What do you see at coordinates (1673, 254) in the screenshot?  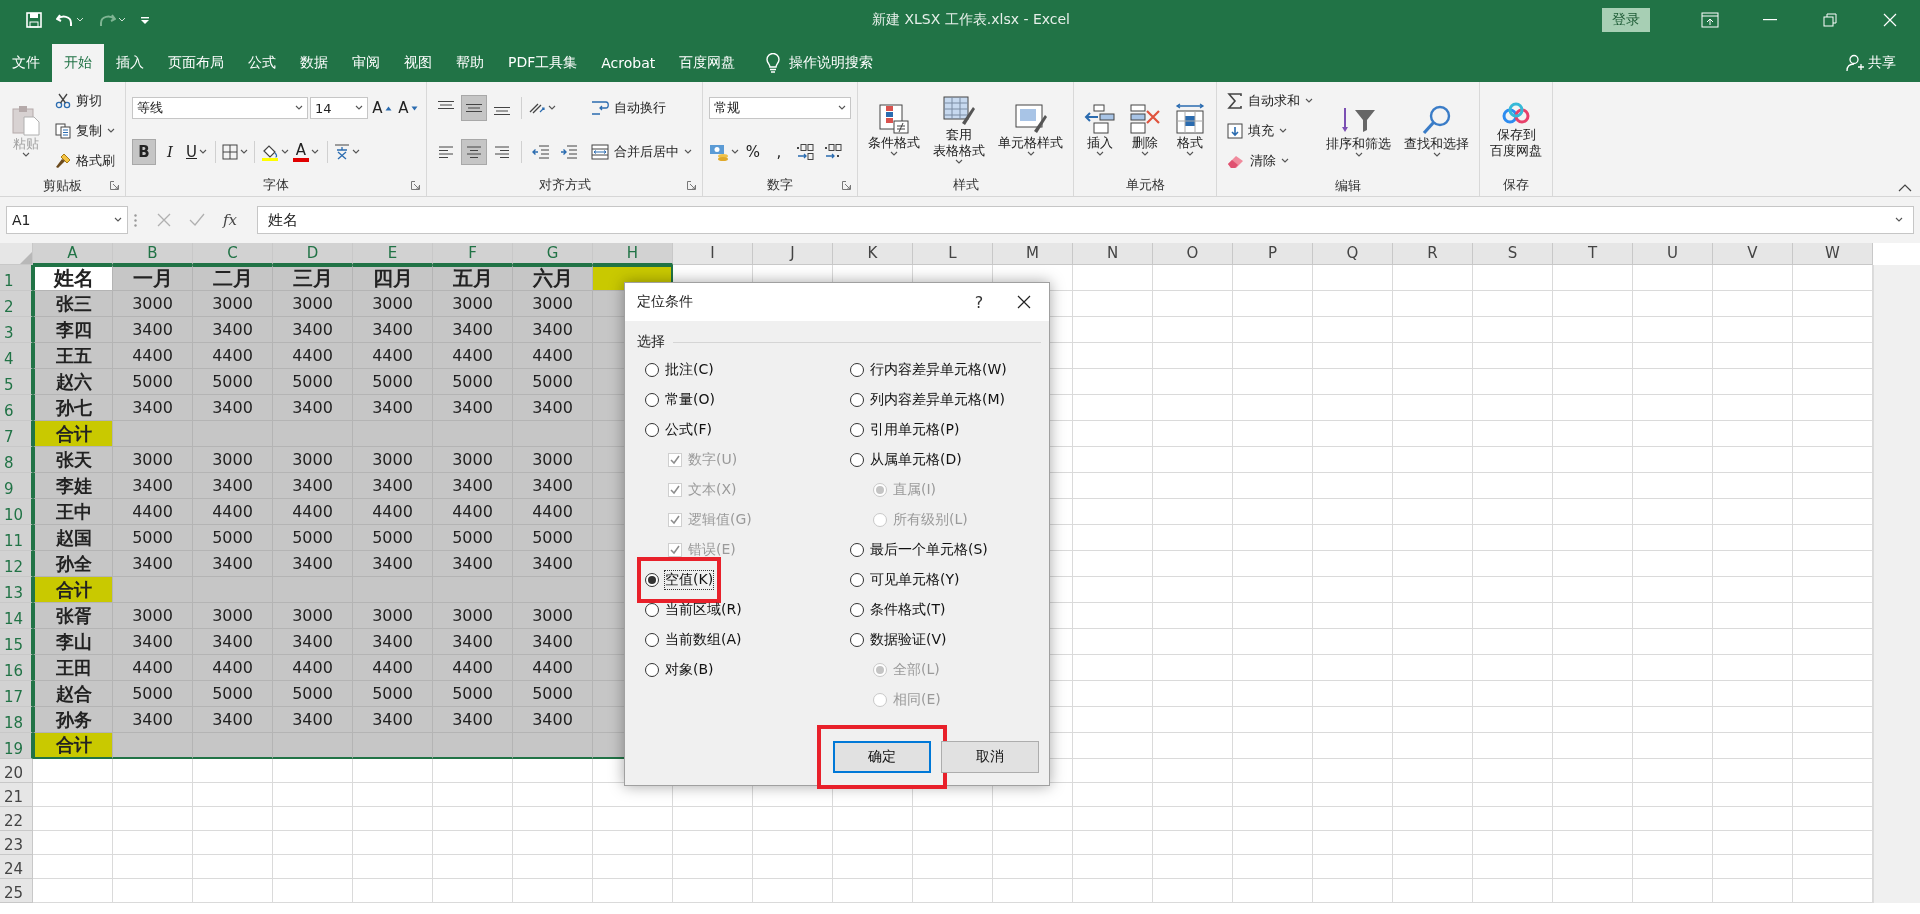 I see `column-header: U` at bounding box center [1673, 254].